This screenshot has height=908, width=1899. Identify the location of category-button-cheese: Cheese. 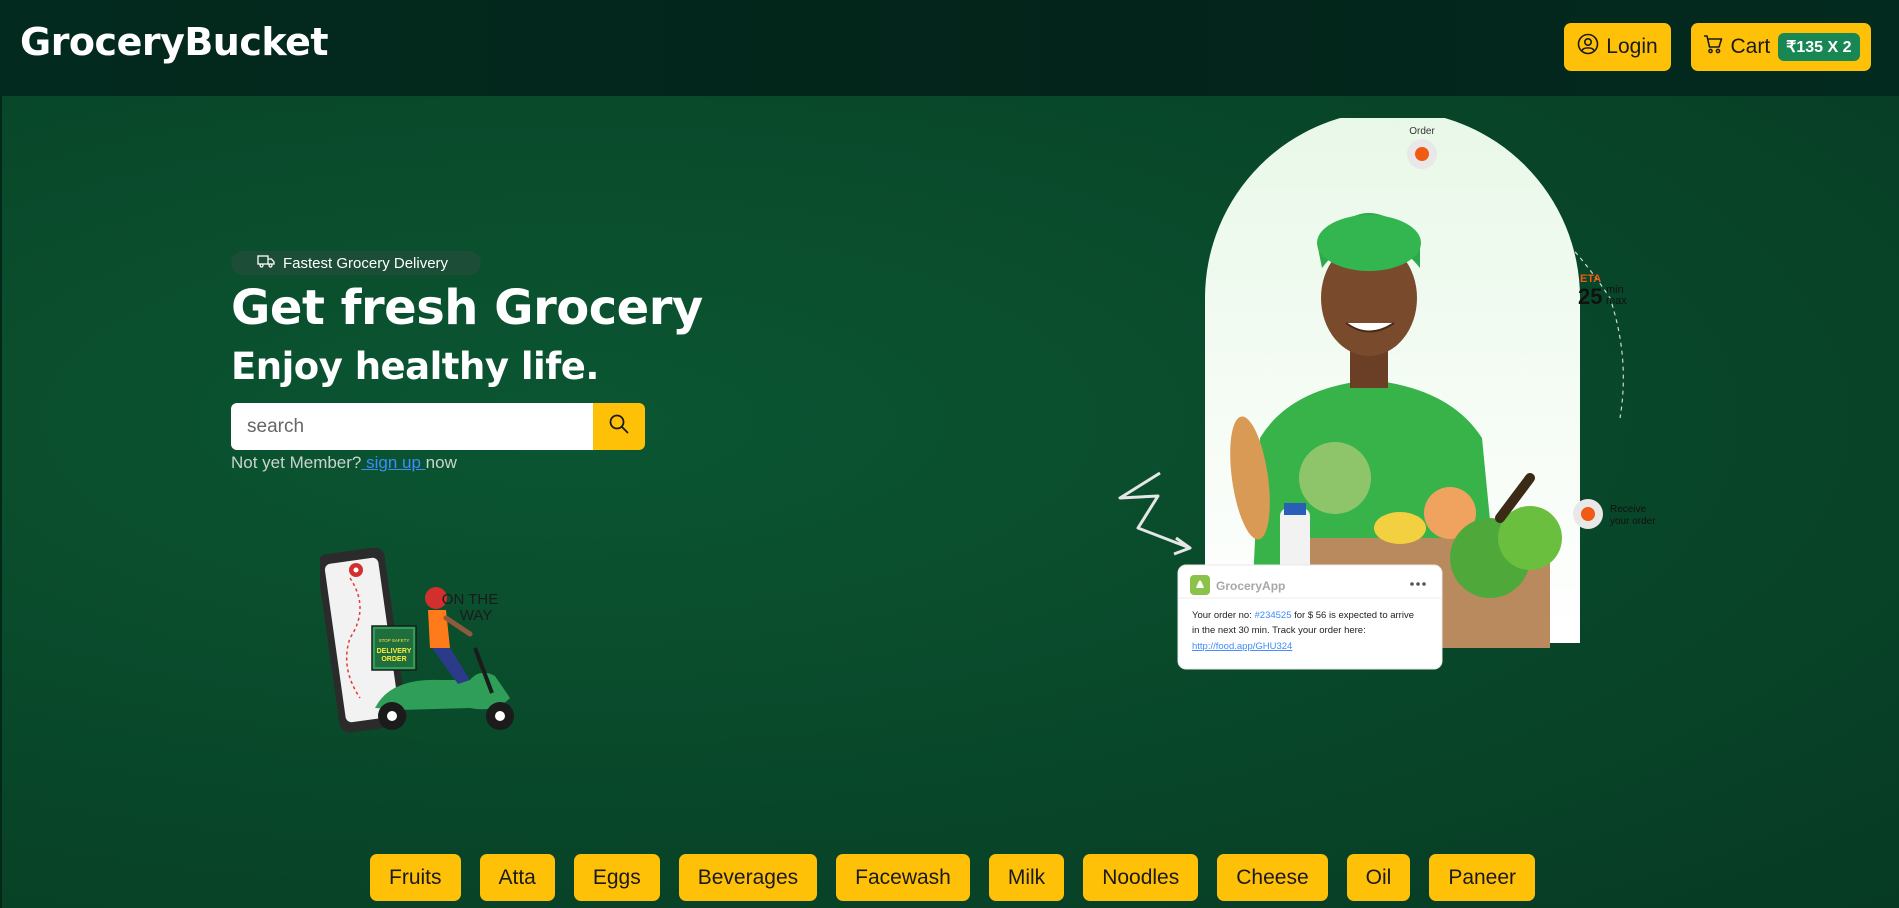
(1272, 877).